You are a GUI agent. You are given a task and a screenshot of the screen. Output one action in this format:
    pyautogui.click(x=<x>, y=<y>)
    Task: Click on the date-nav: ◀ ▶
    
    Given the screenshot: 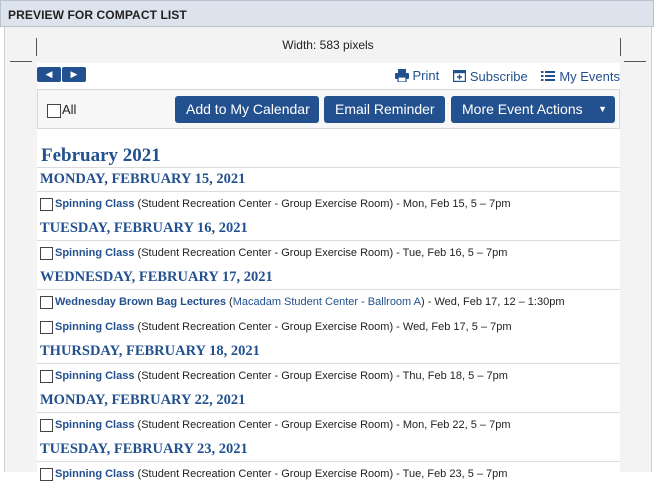 What is the action you would take?
    pyautogui.click(x=62, y=76)
    